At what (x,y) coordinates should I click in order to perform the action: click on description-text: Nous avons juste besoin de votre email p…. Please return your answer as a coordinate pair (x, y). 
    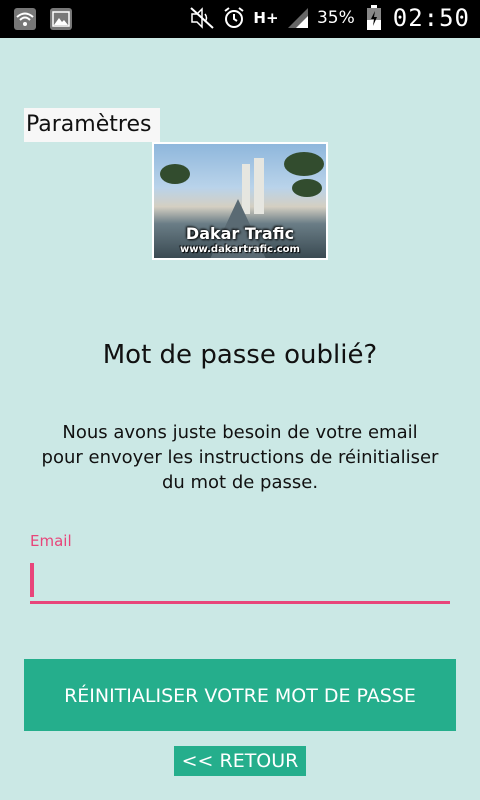
    Looking at the image, I should click on (240, 457).